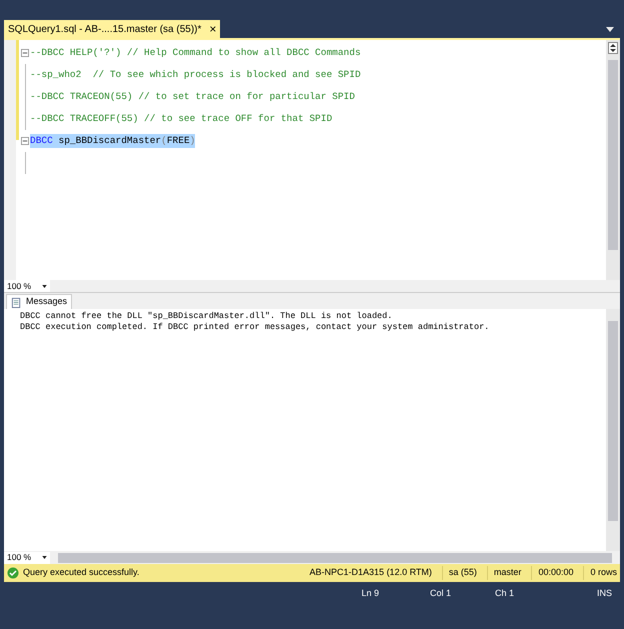 The image size is (624, 629). What do you see at coordinates (552, 573) in the screenshot?
I see `status-field: 00:00:00` at bounding box center [552, 573].